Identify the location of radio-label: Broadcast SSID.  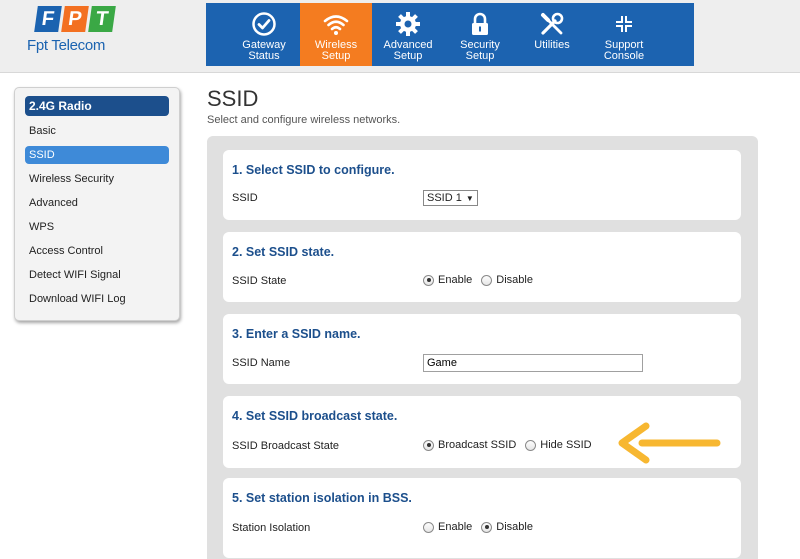
(477, 445).